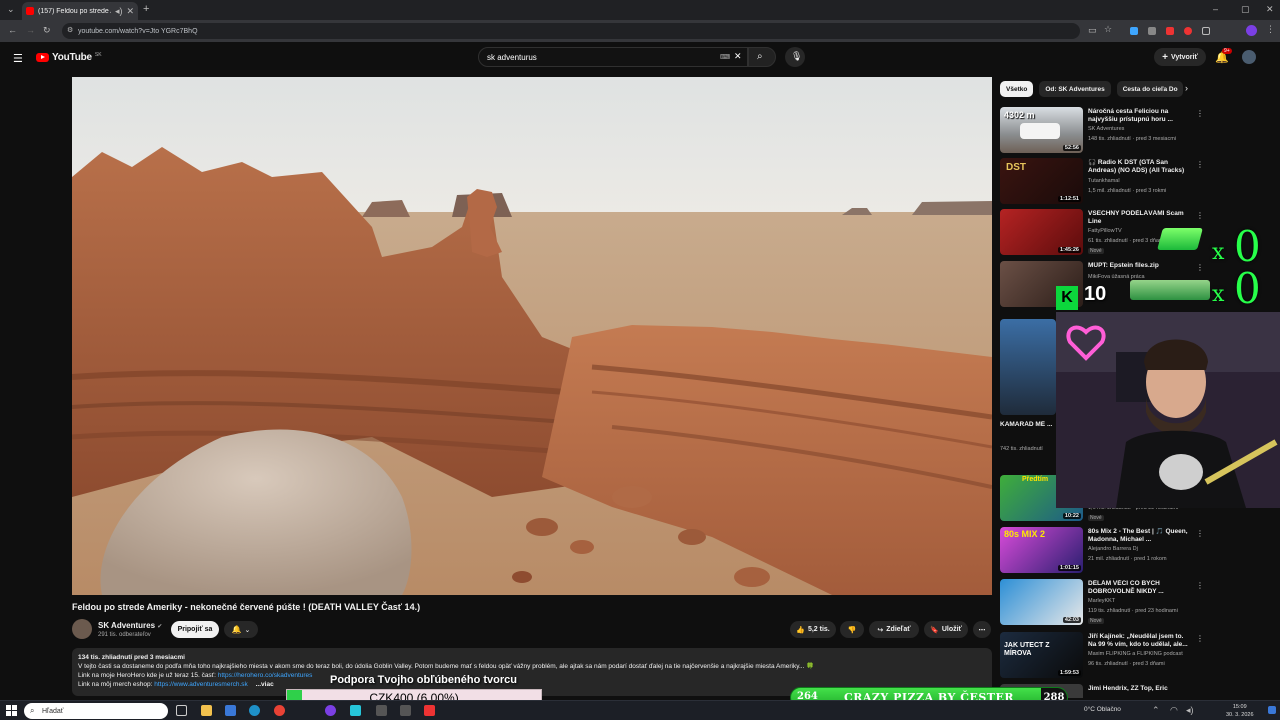 This screenshot has width=1280, height=720. I want to click on youtube-favicon-icon, so click(30, 11).